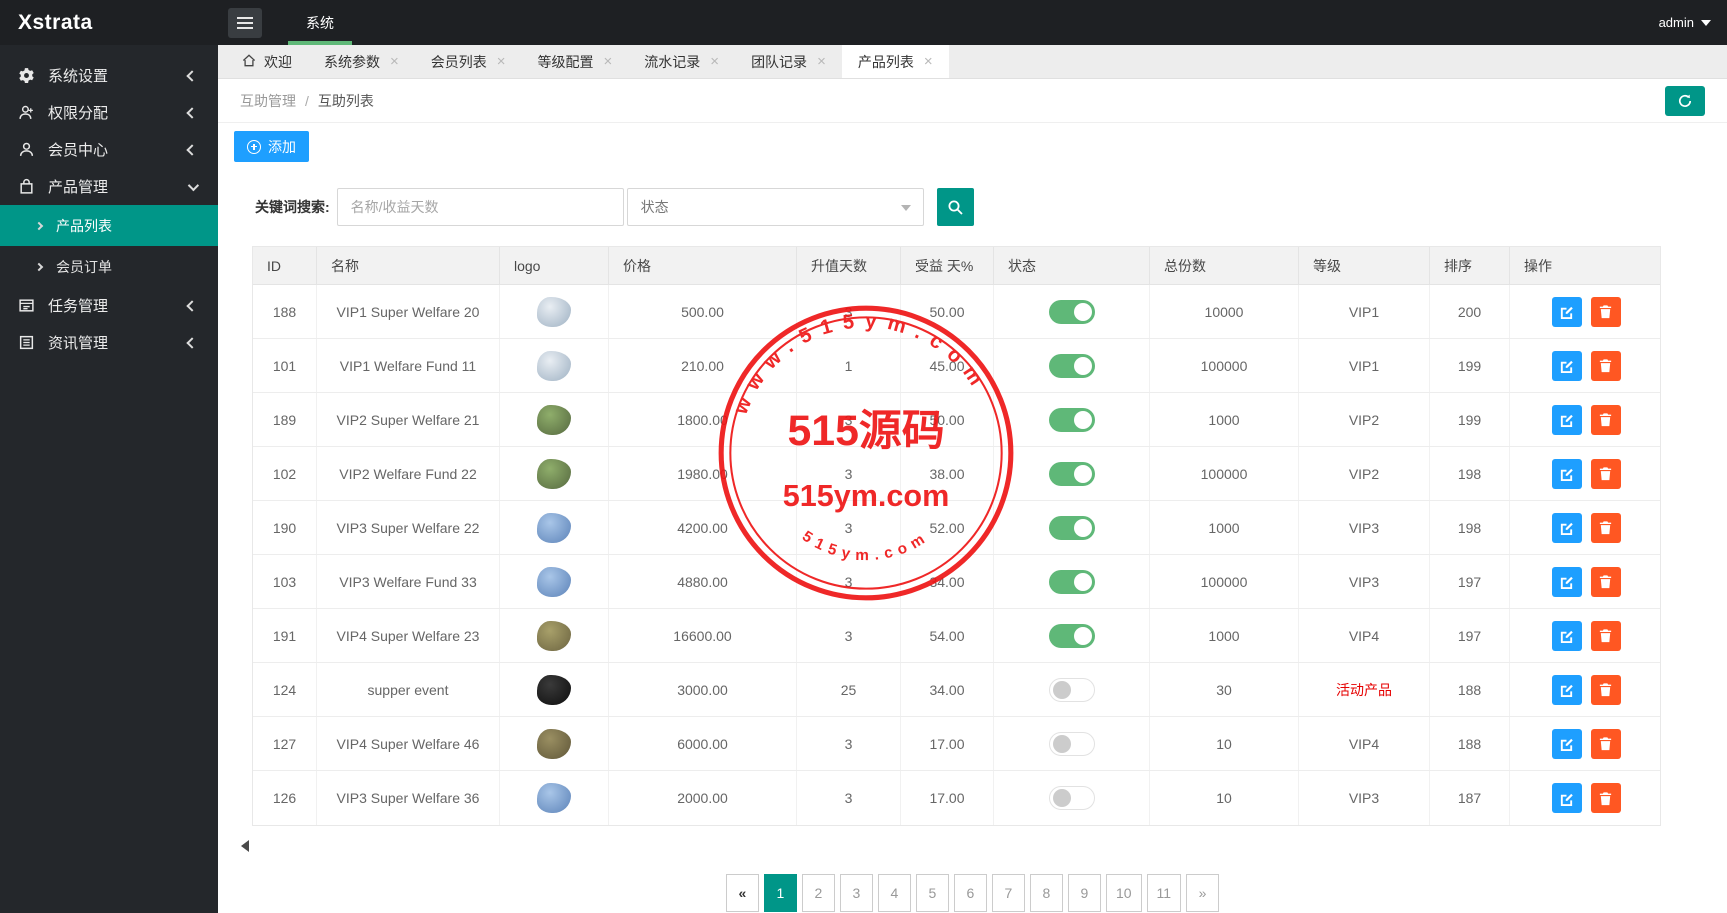  What do you see at coordinates (109, 149) in the screenshot?
I see `sidebar-item-member-center: 会员中心` at bounding box center [109, 149].